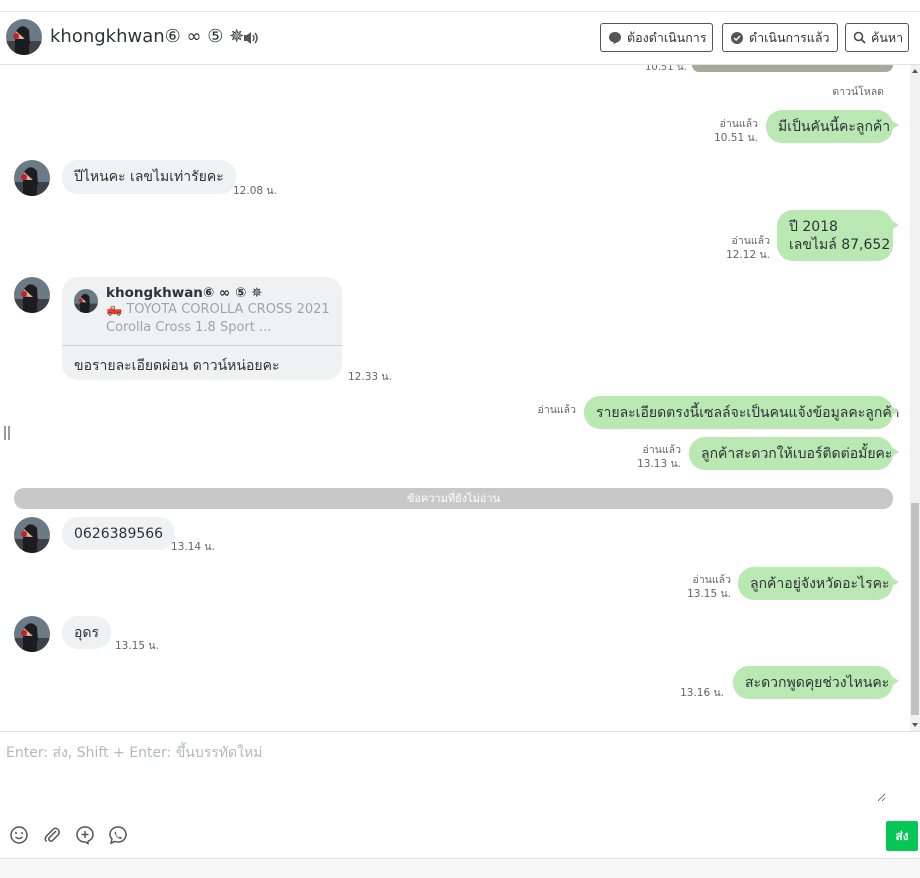 This screenshot has width=920, height=878. I want to click on message-text: อุดร, so click(87, 632).